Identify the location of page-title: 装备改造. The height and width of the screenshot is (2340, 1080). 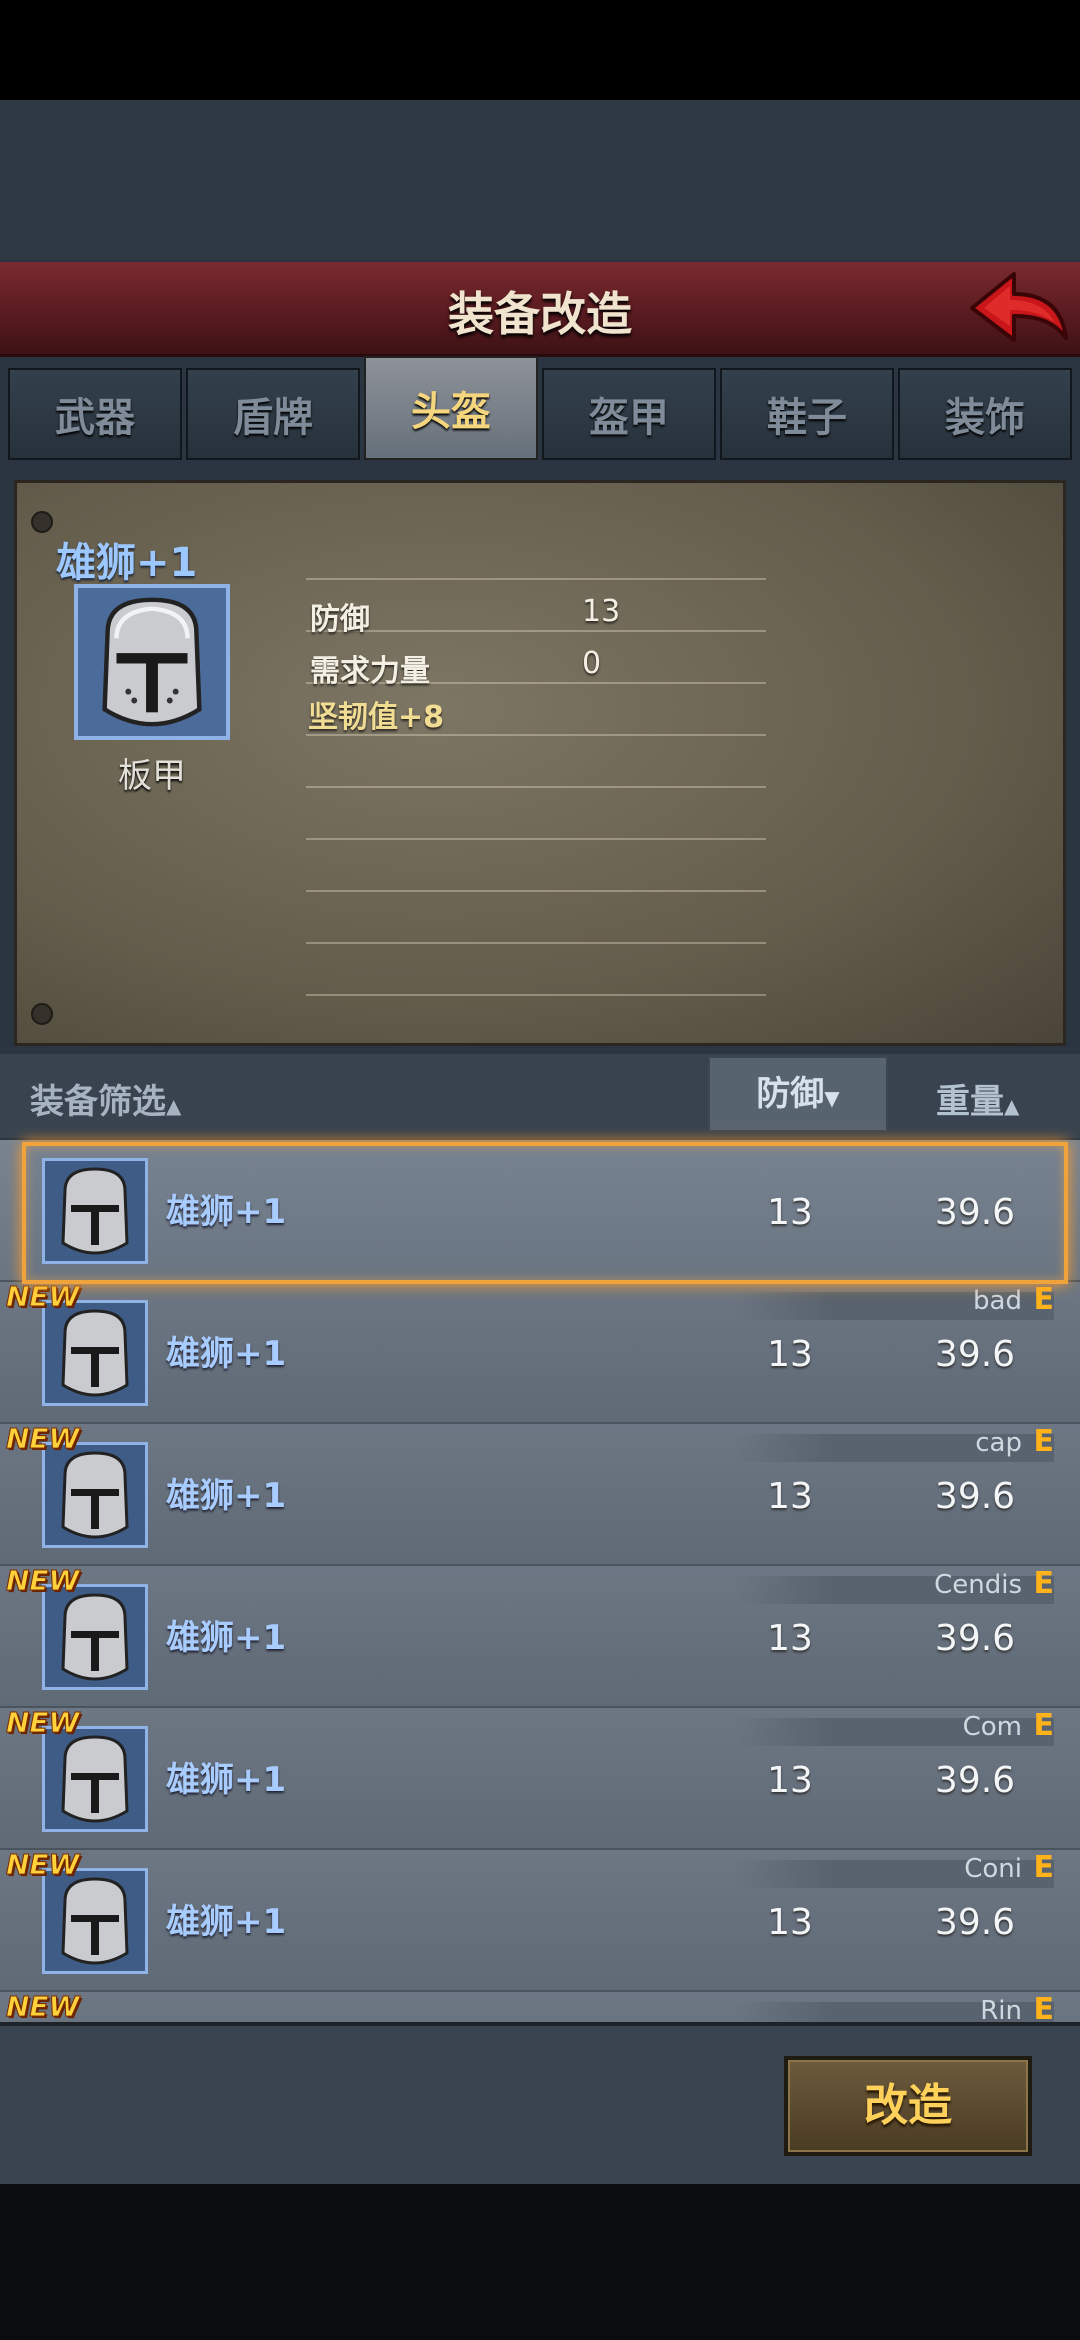
(540, 314).